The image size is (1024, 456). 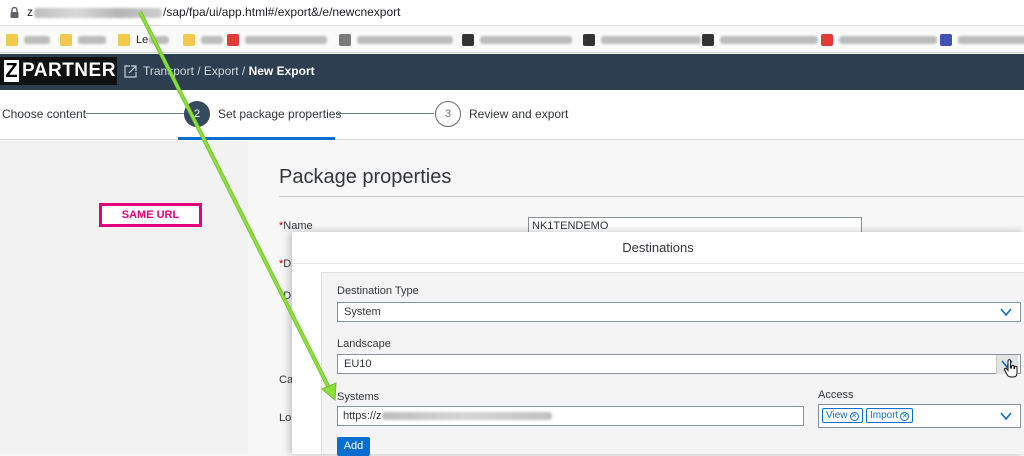 What do you see at coordinates (281, 71) in the screenshot?
I see `breadcrumb-current: New Export` at bounding box center [281, 71].